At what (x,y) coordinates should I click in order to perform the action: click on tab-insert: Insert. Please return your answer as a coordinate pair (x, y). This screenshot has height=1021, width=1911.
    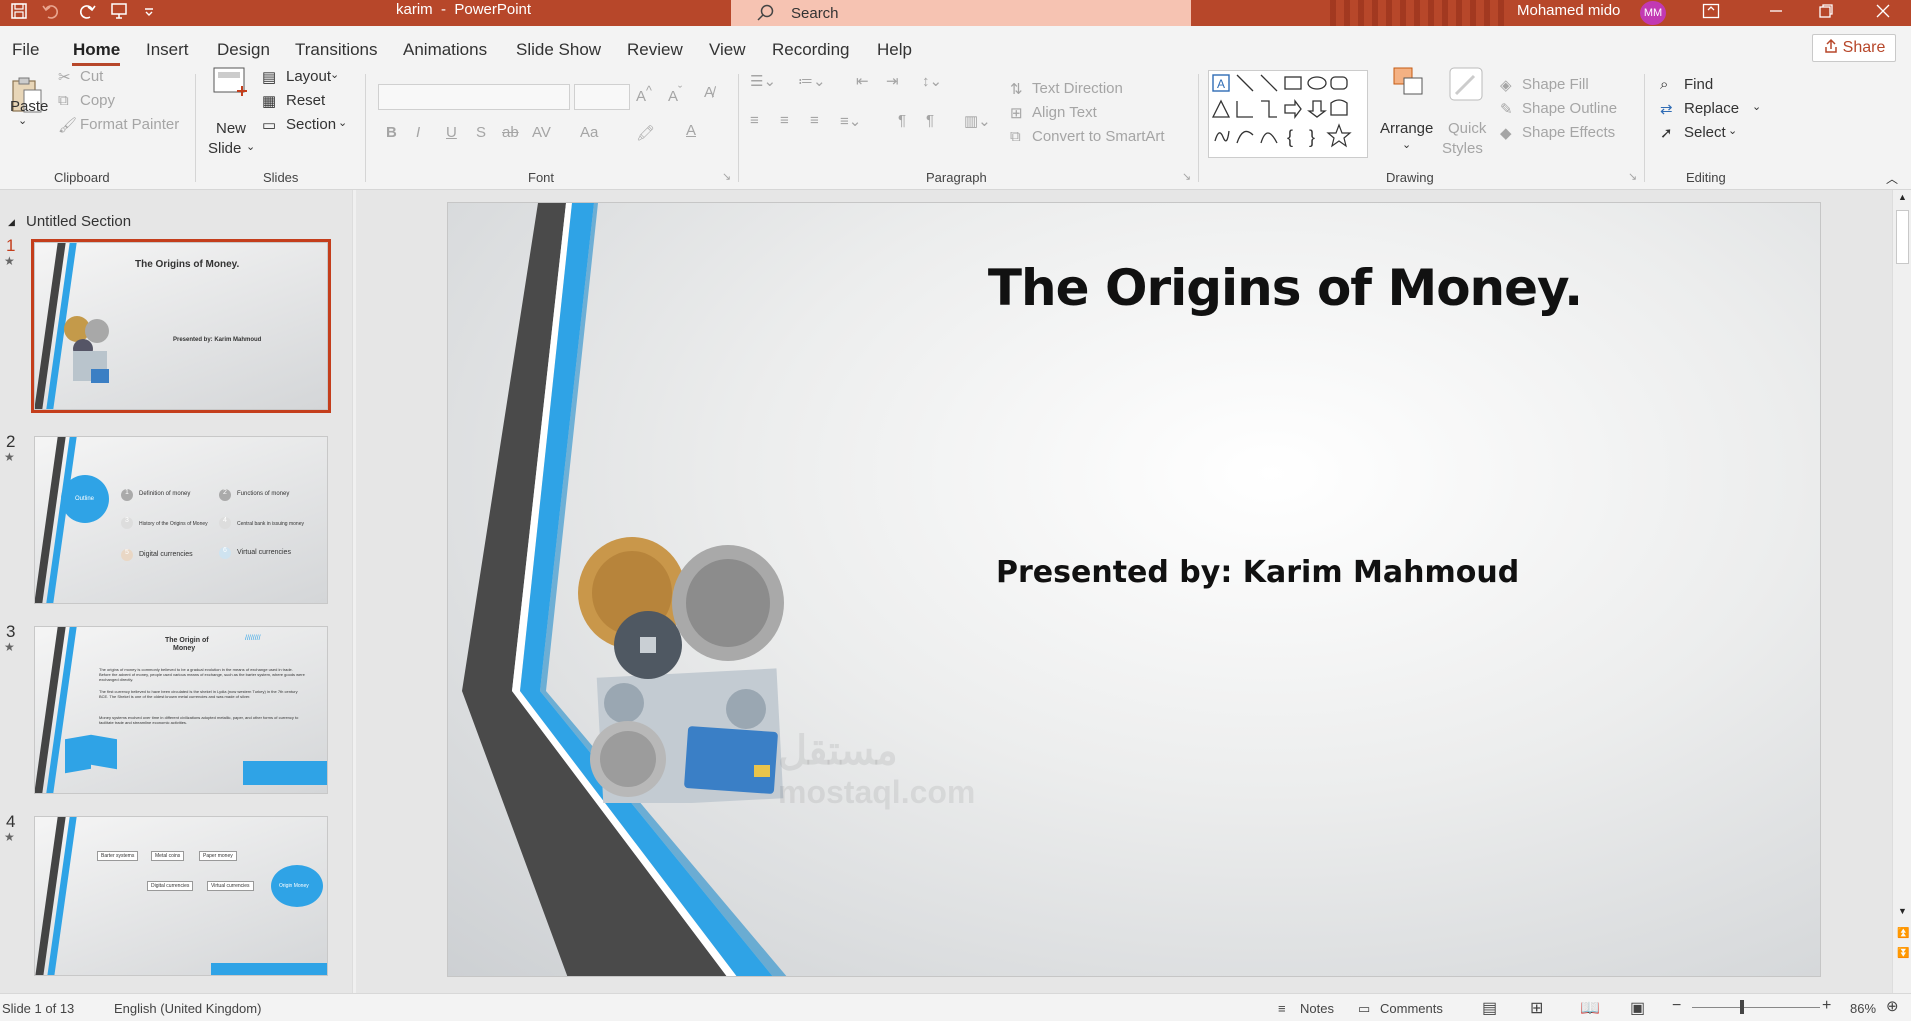
    Looking at the image, I should click on (167, 50).